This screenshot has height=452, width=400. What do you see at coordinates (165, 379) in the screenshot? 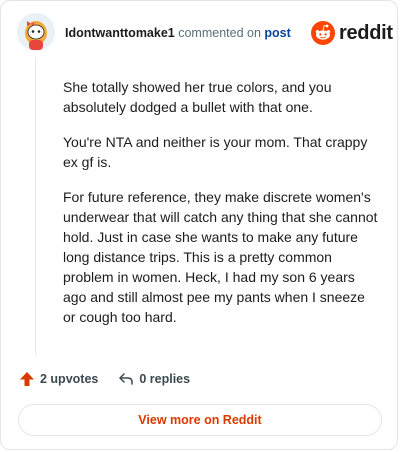
I see `replies-count: 0 replies` at bounding box center [165, 379].